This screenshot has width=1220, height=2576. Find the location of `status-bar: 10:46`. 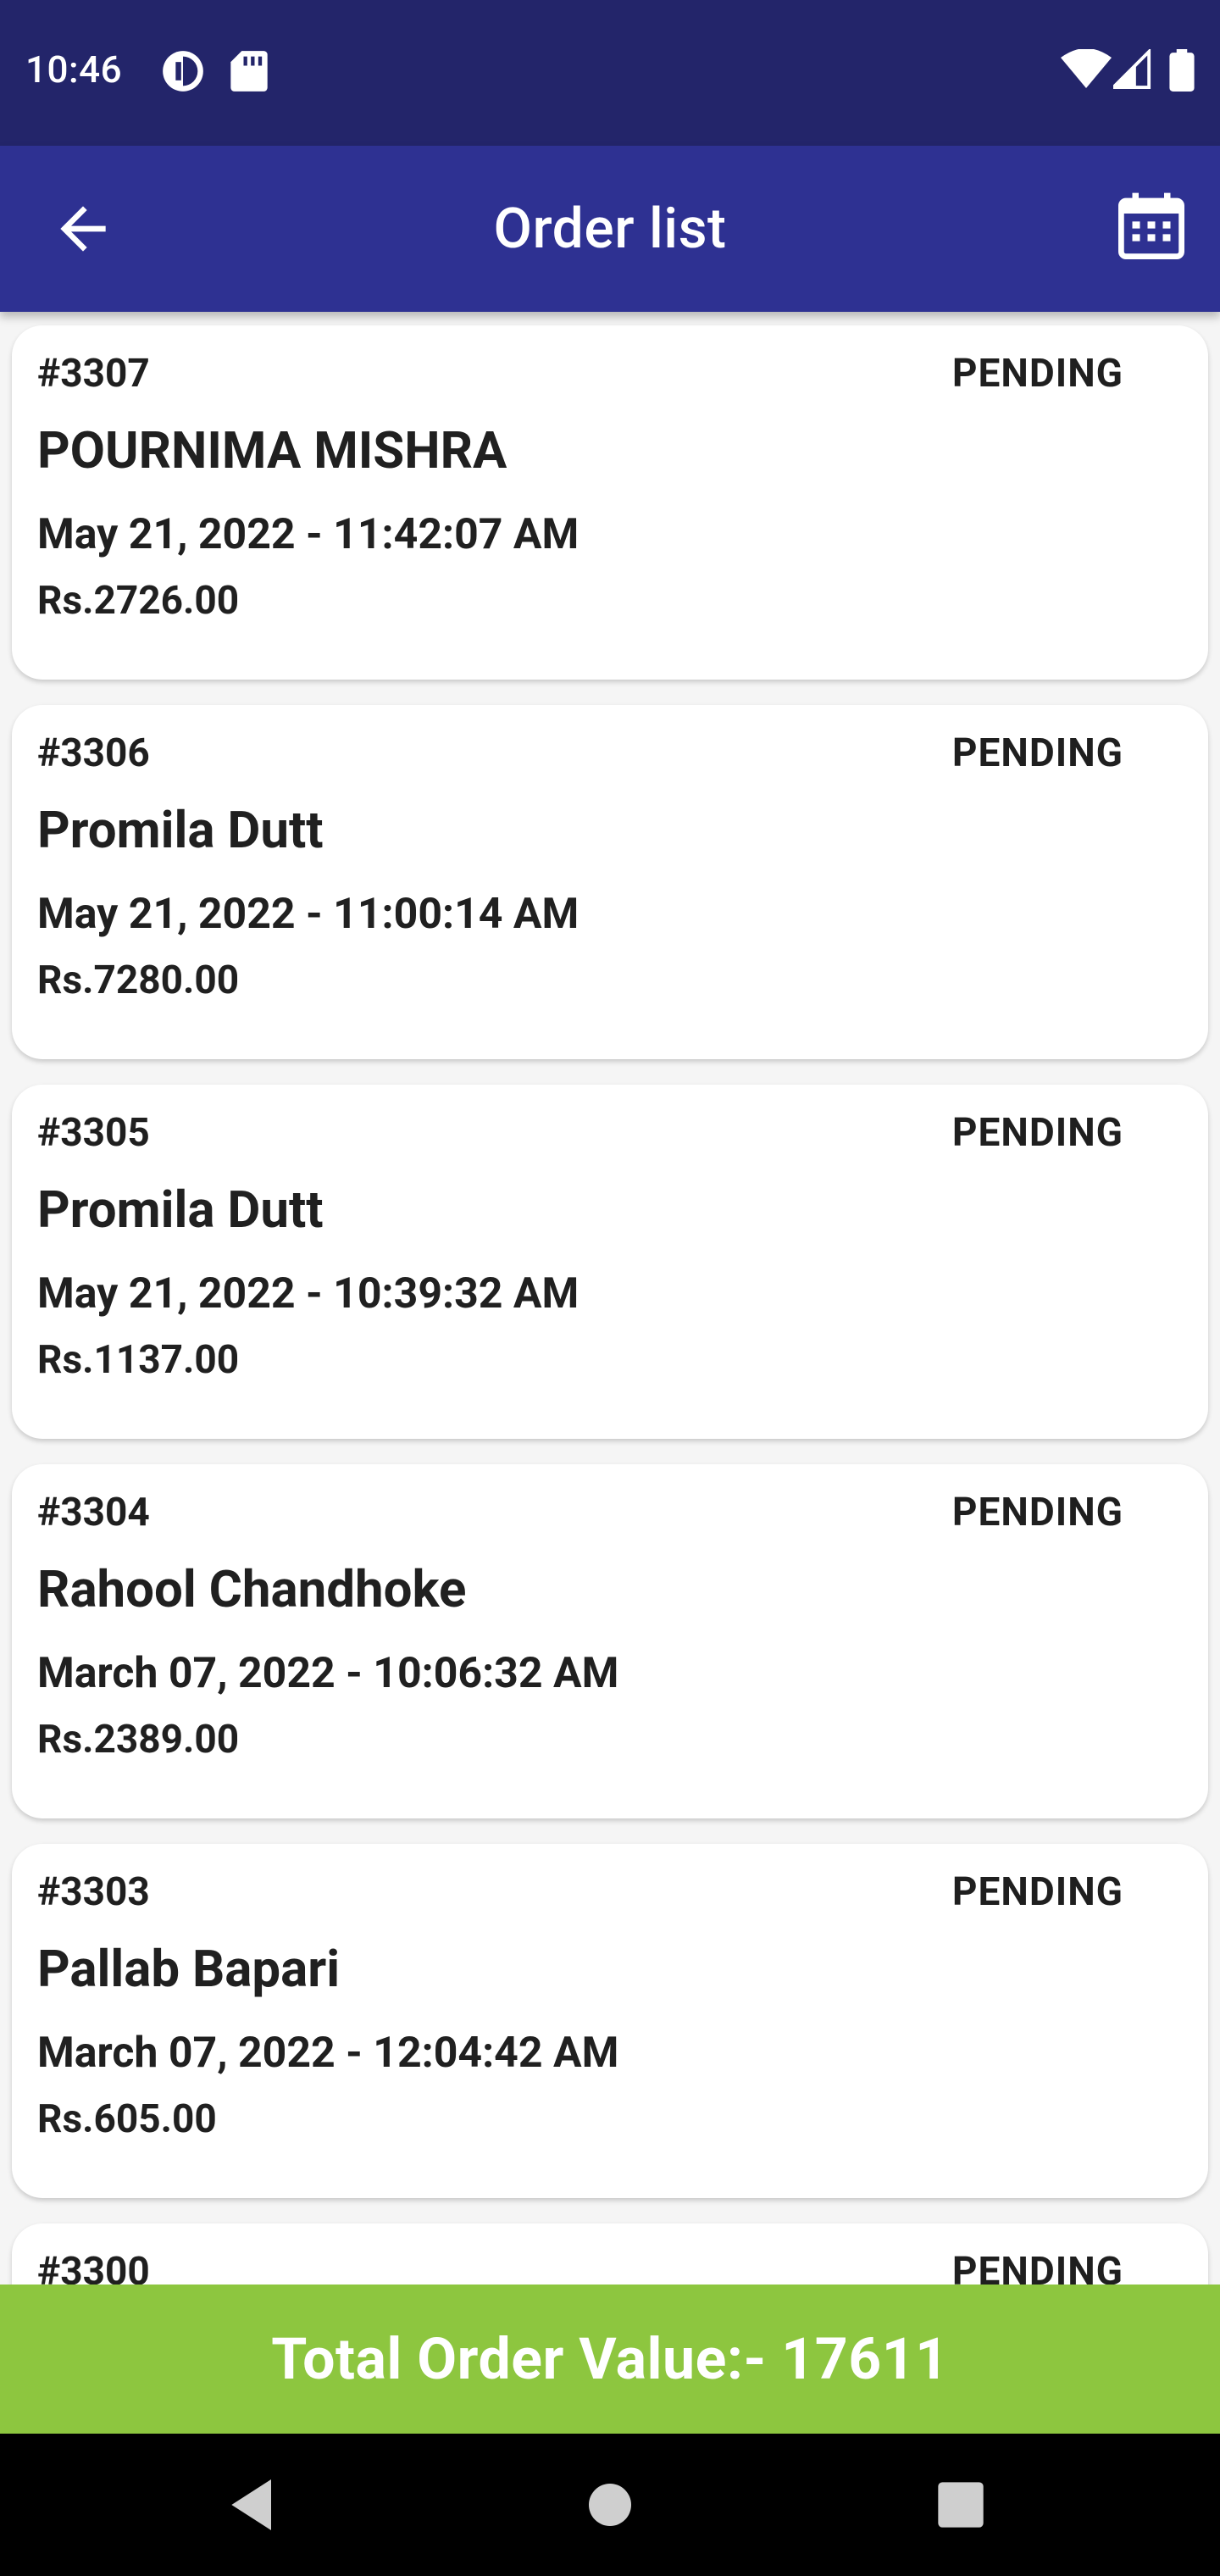

status-bar: 10:46 is located at coordinates (610, 73).